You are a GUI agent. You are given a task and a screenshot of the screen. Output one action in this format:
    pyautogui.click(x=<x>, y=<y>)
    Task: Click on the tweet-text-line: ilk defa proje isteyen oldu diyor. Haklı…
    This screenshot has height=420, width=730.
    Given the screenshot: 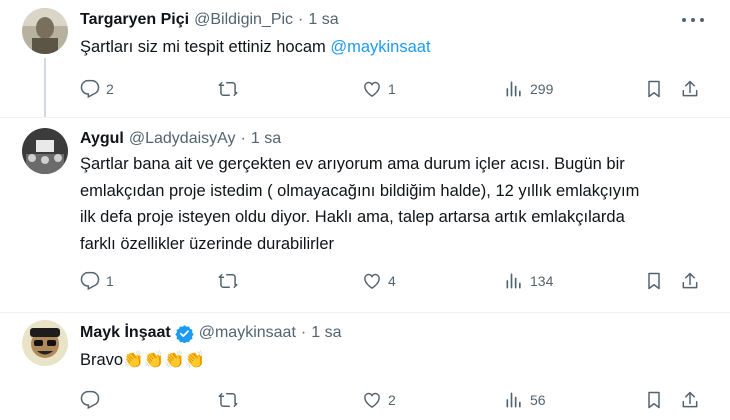 What is the action you would take?
    pyautogui.click(x=352, y=217)
    